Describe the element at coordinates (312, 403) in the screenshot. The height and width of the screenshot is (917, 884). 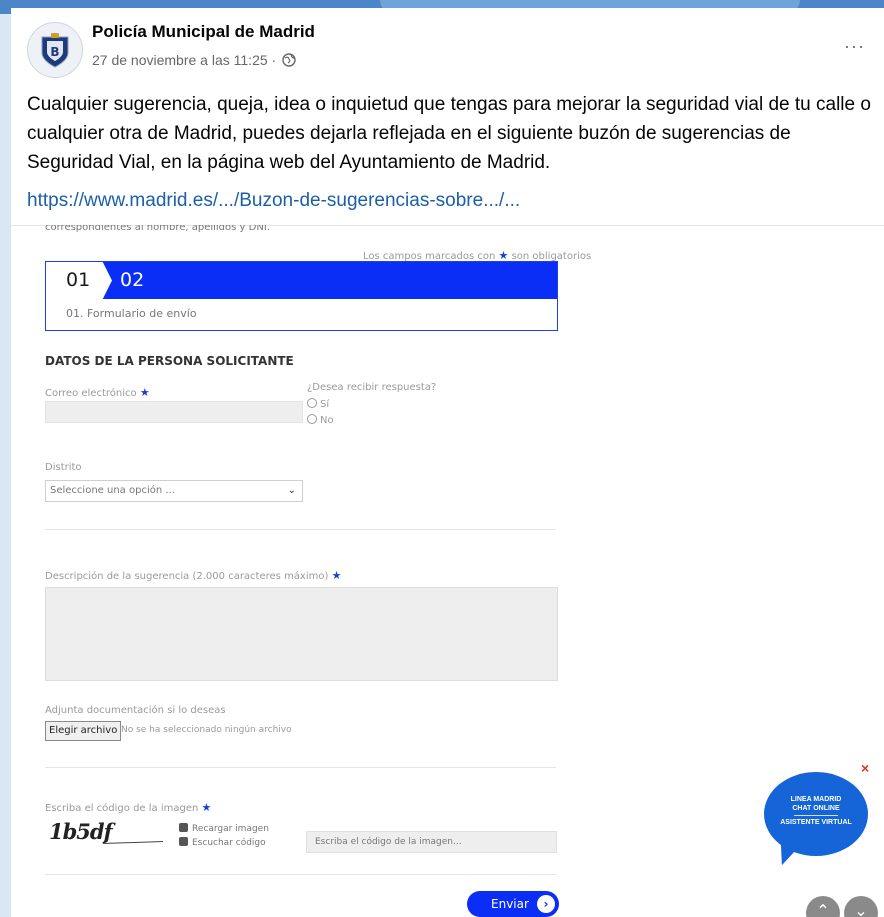
I see `radio-yes-icon` at that location.